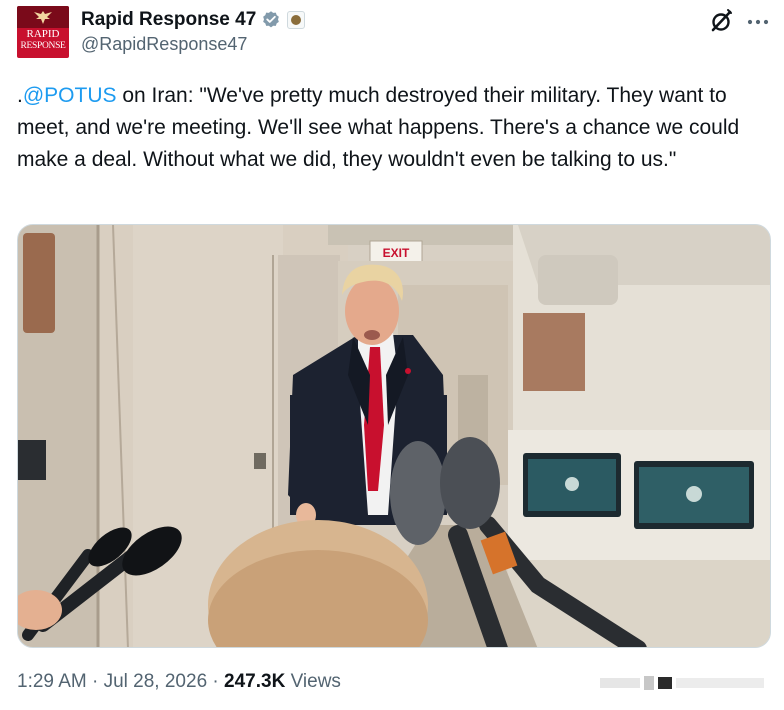 The width and height of the screenshot is (784, 710). What do you see at coordinates (164, 44) in the screenshot?
I see `account-handle: @RapidResponse47` at bounding box center [164, 44].